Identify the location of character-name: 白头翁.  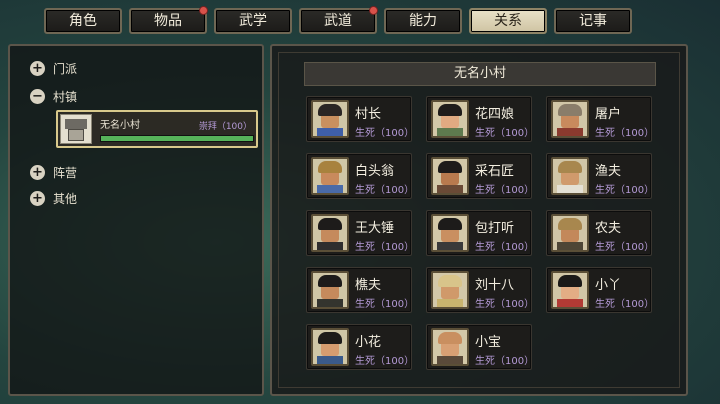
(375, 171).